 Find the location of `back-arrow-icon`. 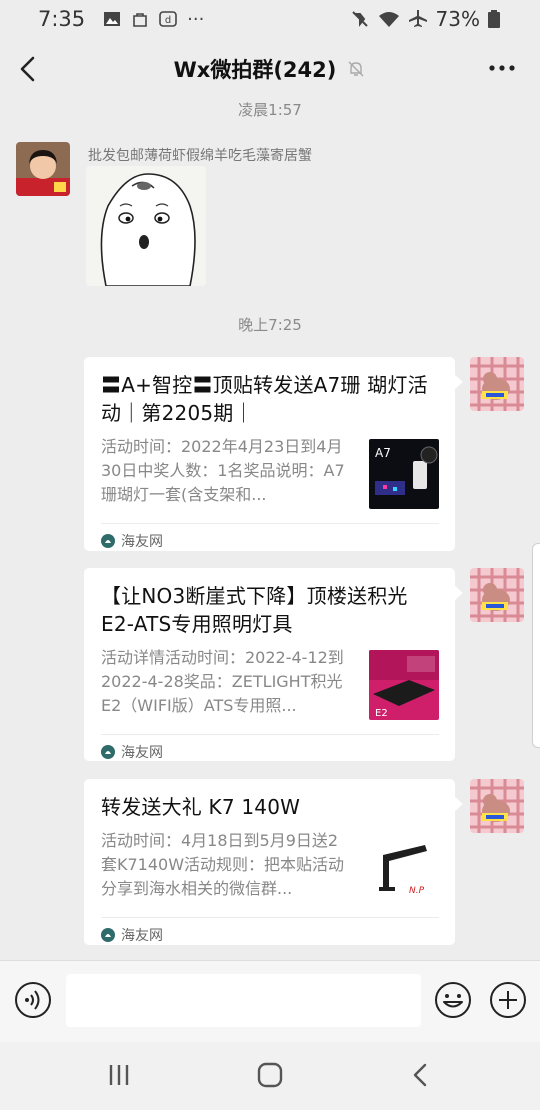

back-arrow-icon is located at coordinates (29, 69).